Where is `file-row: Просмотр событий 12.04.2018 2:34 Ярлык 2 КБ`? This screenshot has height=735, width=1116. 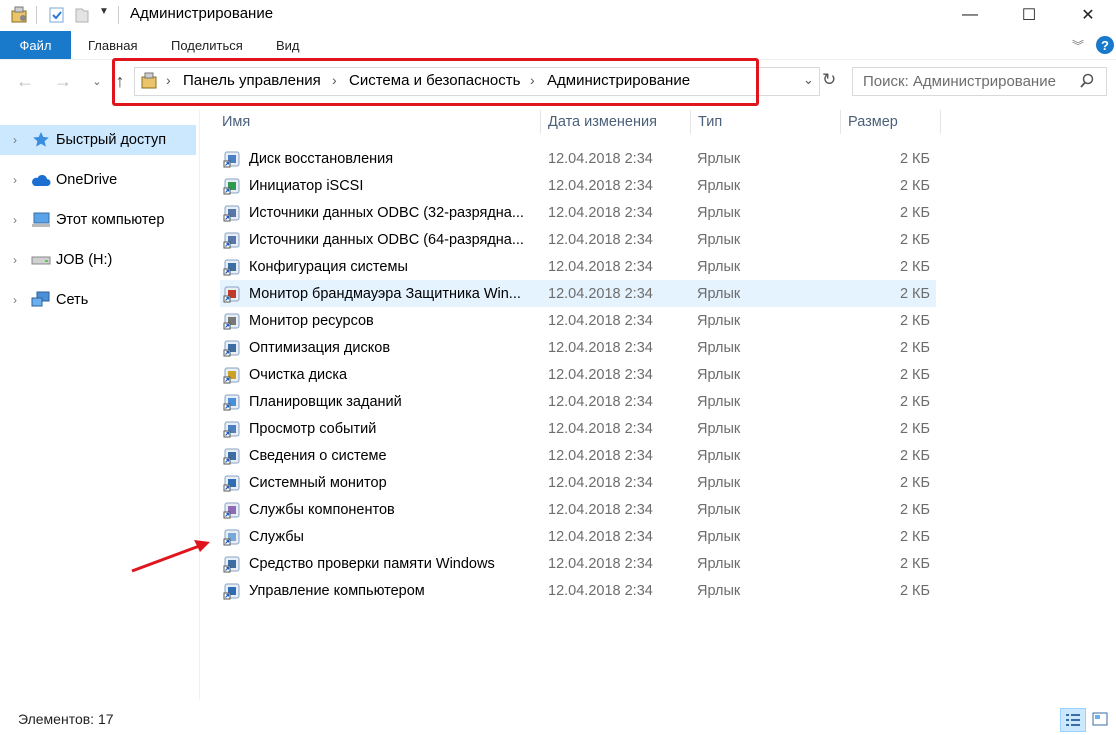 file-row: Просмотр событий 12.04.2018 2:34 Ярлык 2 КБ is located at coordinates (578, 428).